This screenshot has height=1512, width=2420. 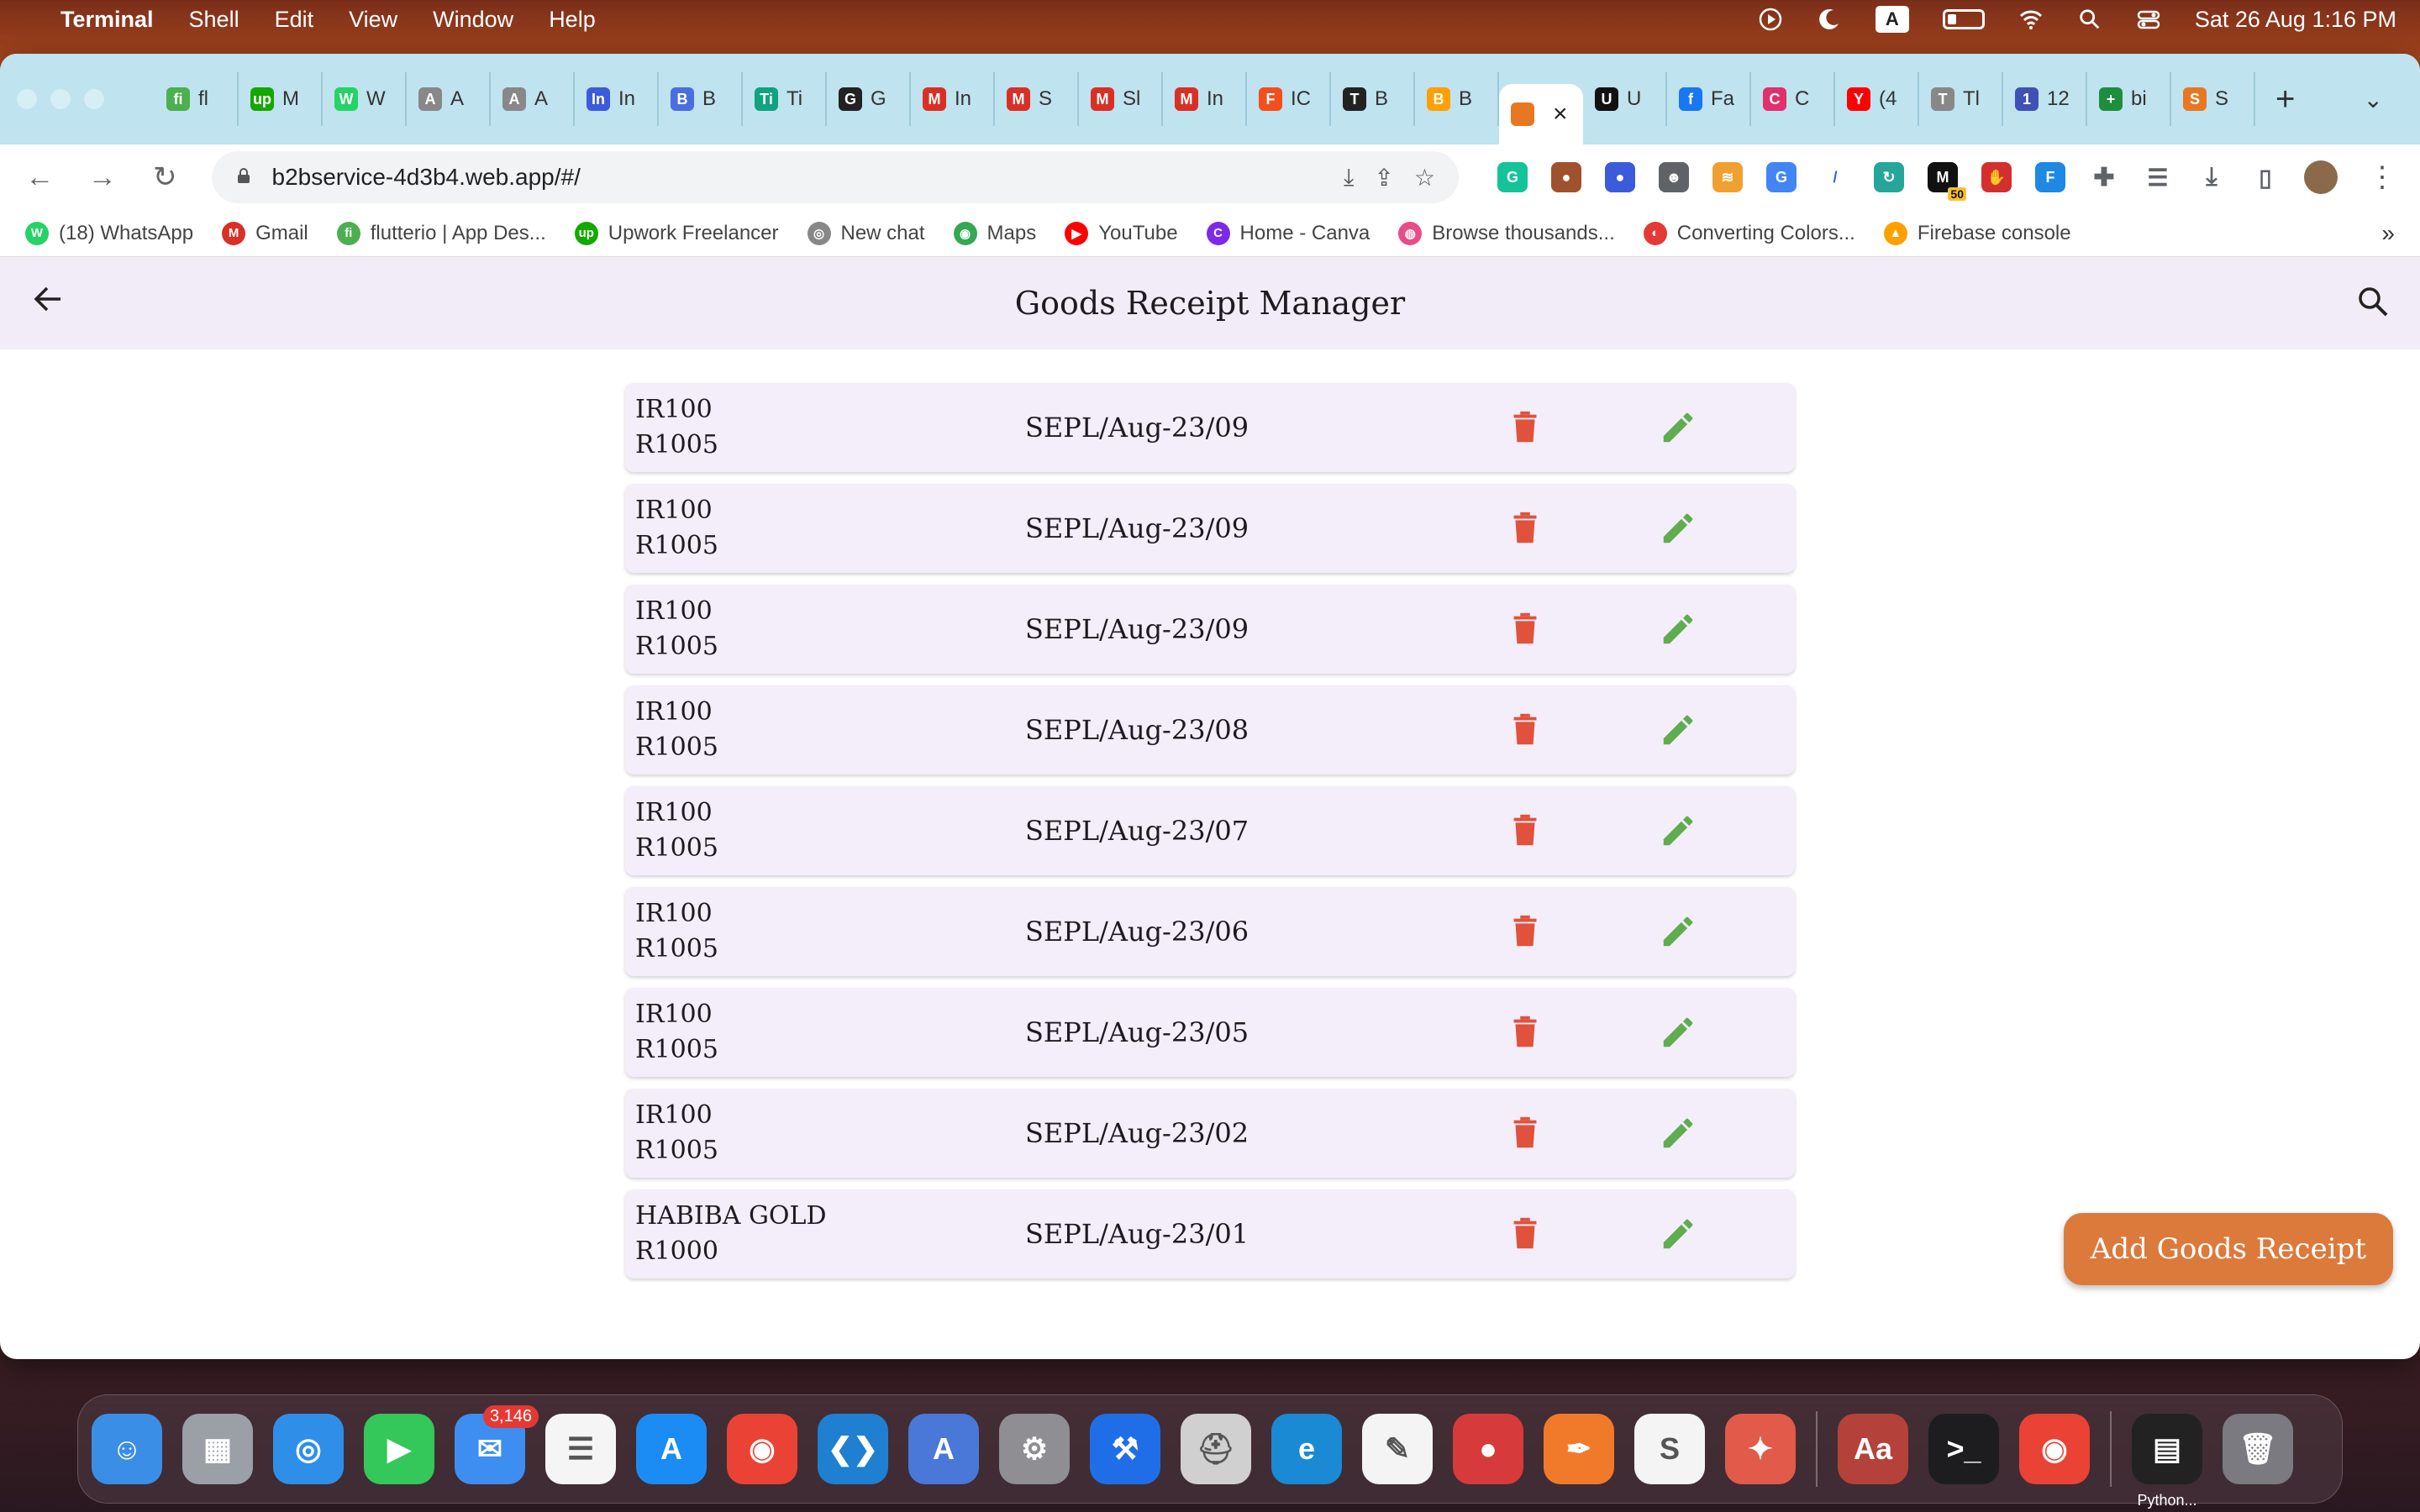 I want to click on launchpad-icon: ▦, so click(x=218, y=1449).